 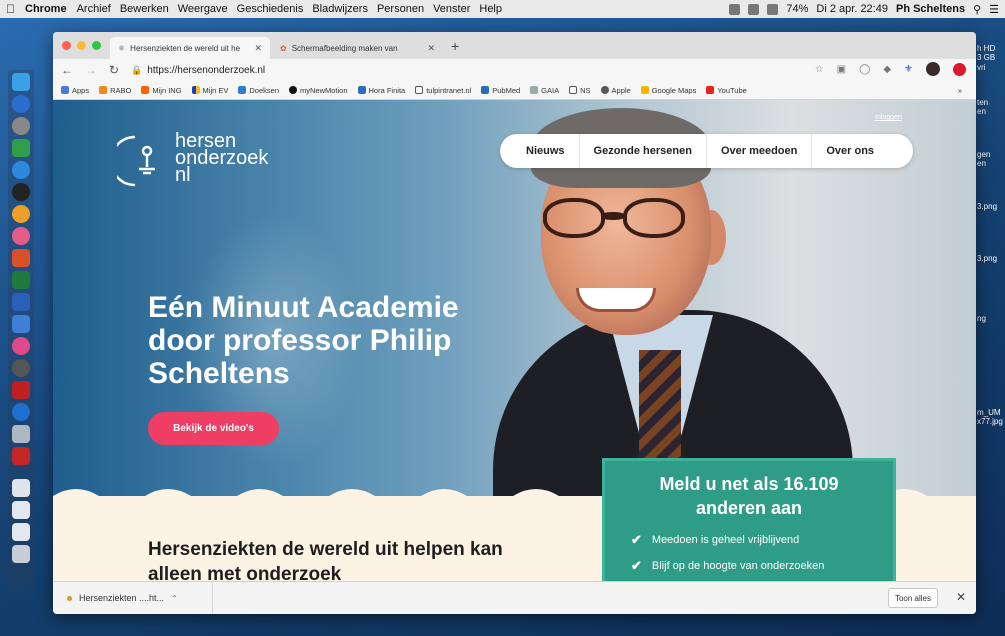 What do you see at coordinates (991, 63) in the screenshot?
I see `desktop-file-label: 3 GB vri` at bounding box center [991, 63].